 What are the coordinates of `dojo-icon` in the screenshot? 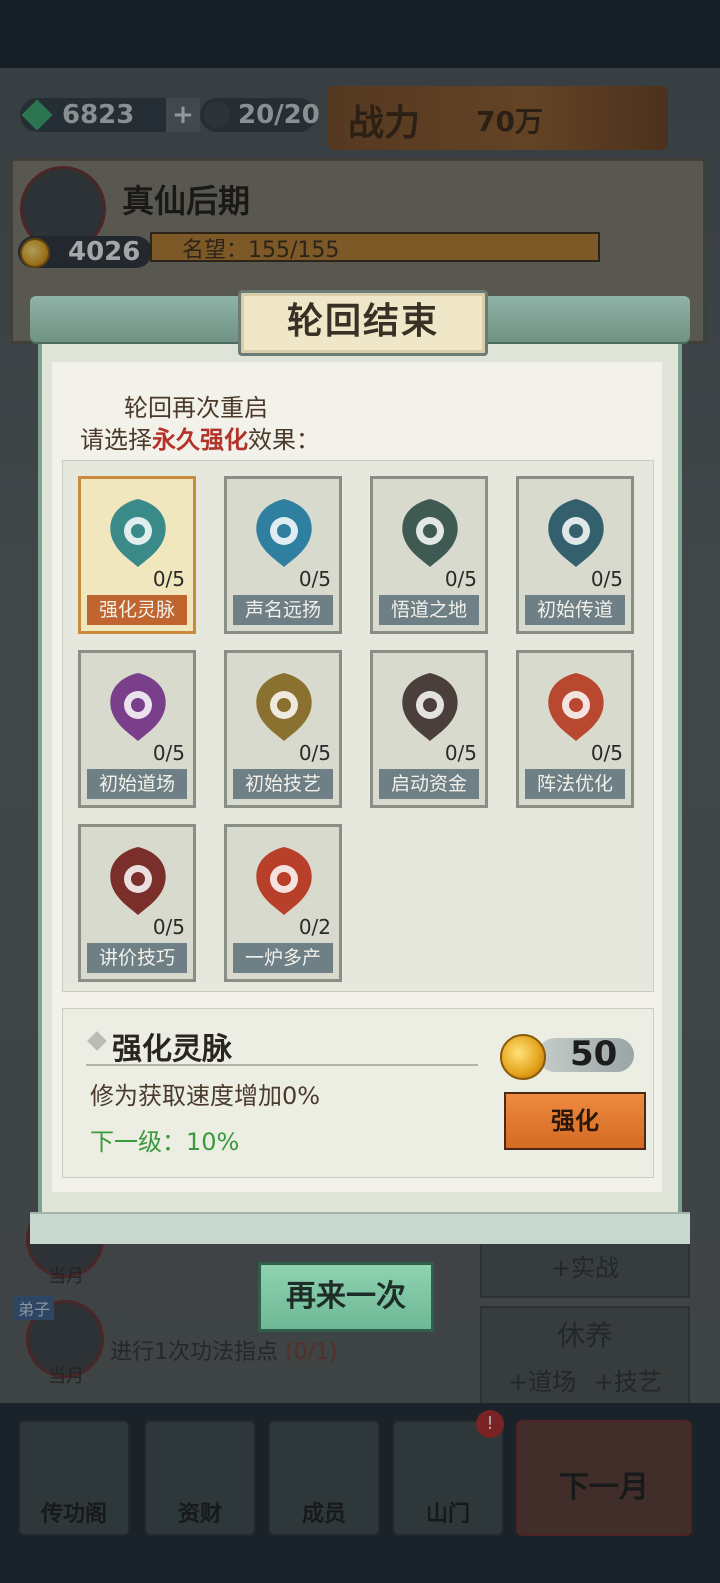 It's located at (138, 707).